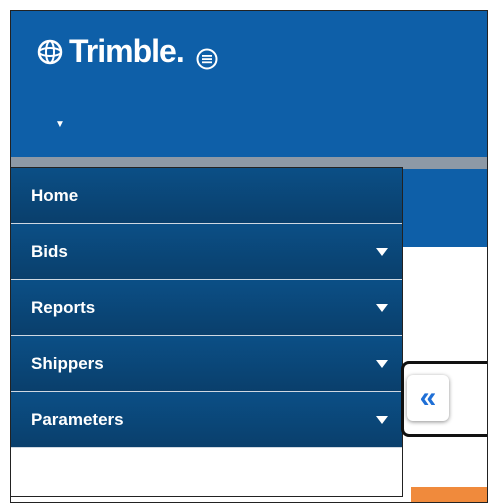 The height and width of the screenshot is (503, 490). Describe the element at coordinates (207, 55) in the screenshot. I see `menu-icon` at that location.